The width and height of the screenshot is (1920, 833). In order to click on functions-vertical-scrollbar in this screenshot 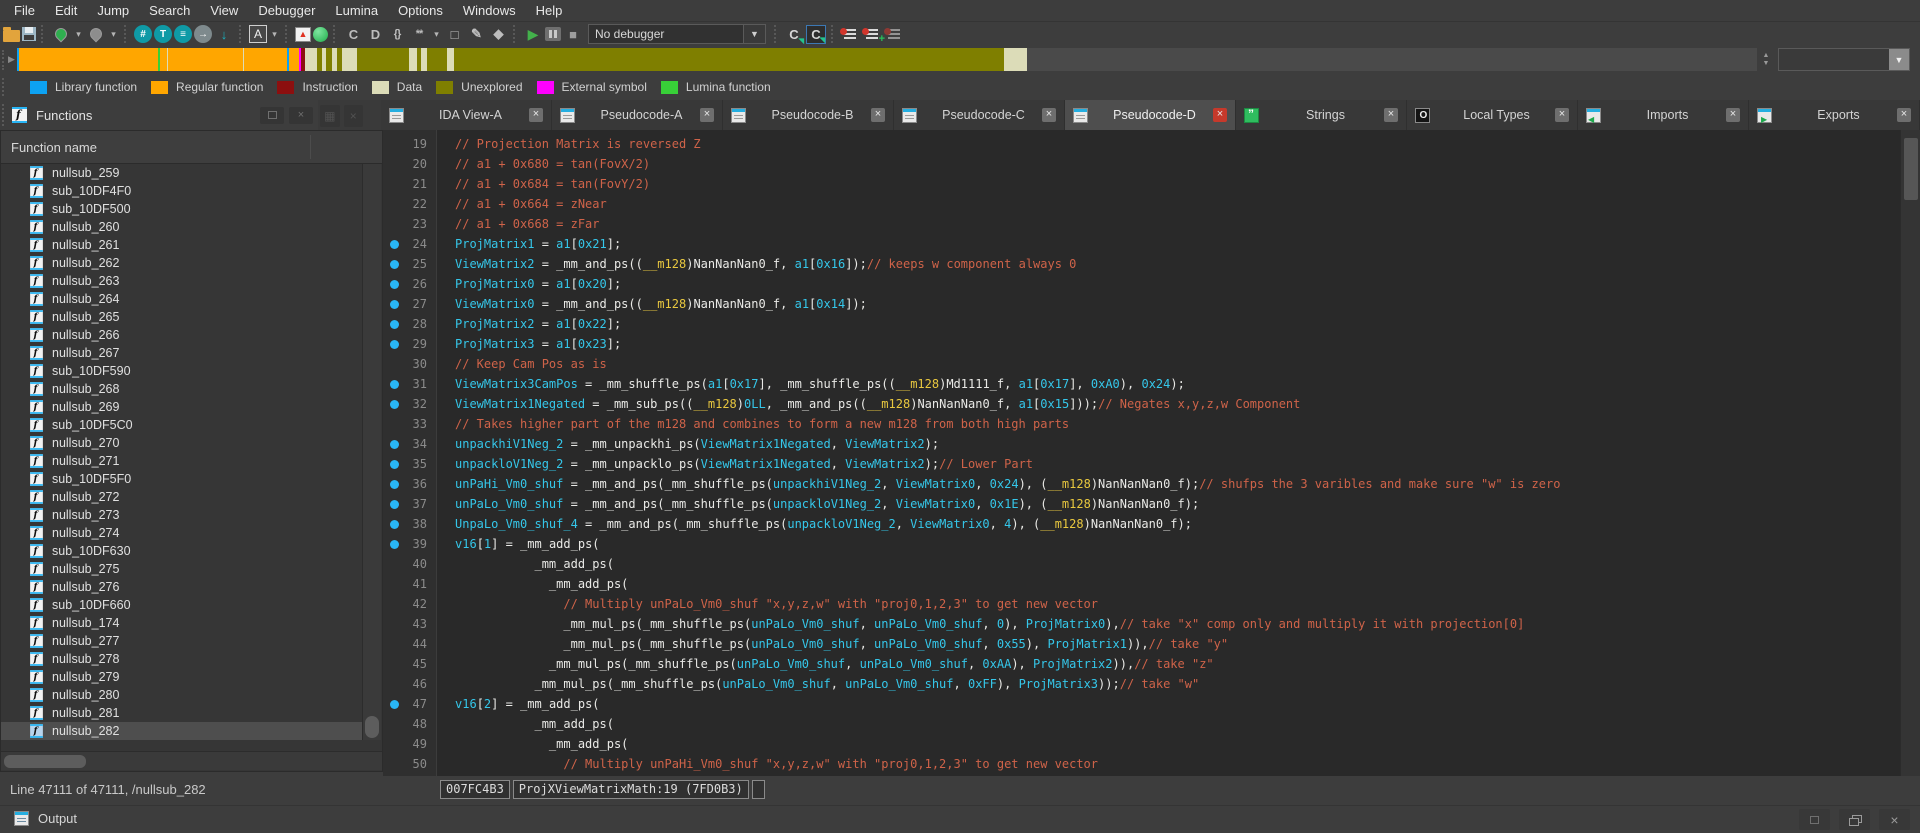, I will do `click(371, 452)`.